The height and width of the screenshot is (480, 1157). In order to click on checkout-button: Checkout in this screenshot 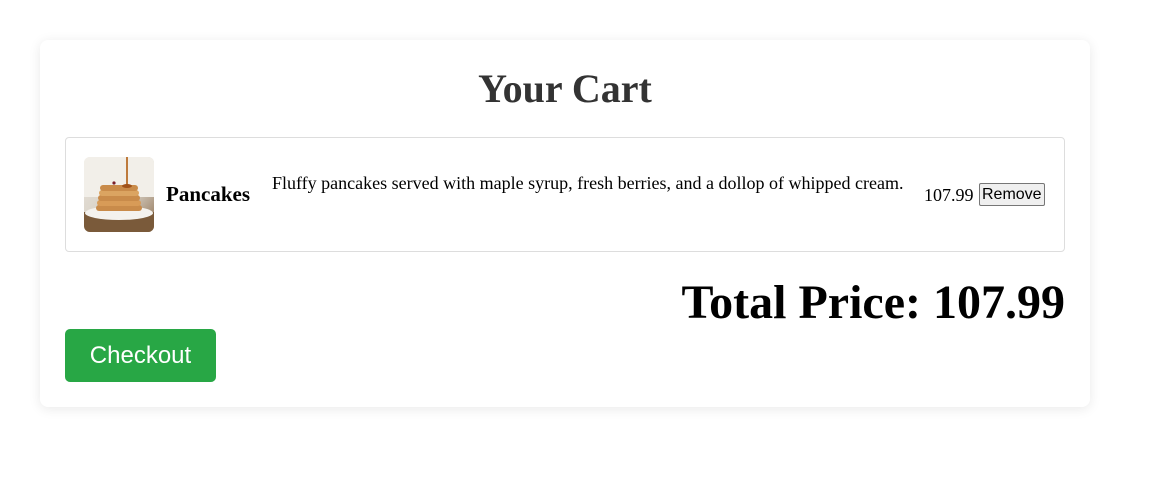, I will do `click(140, 355)`.